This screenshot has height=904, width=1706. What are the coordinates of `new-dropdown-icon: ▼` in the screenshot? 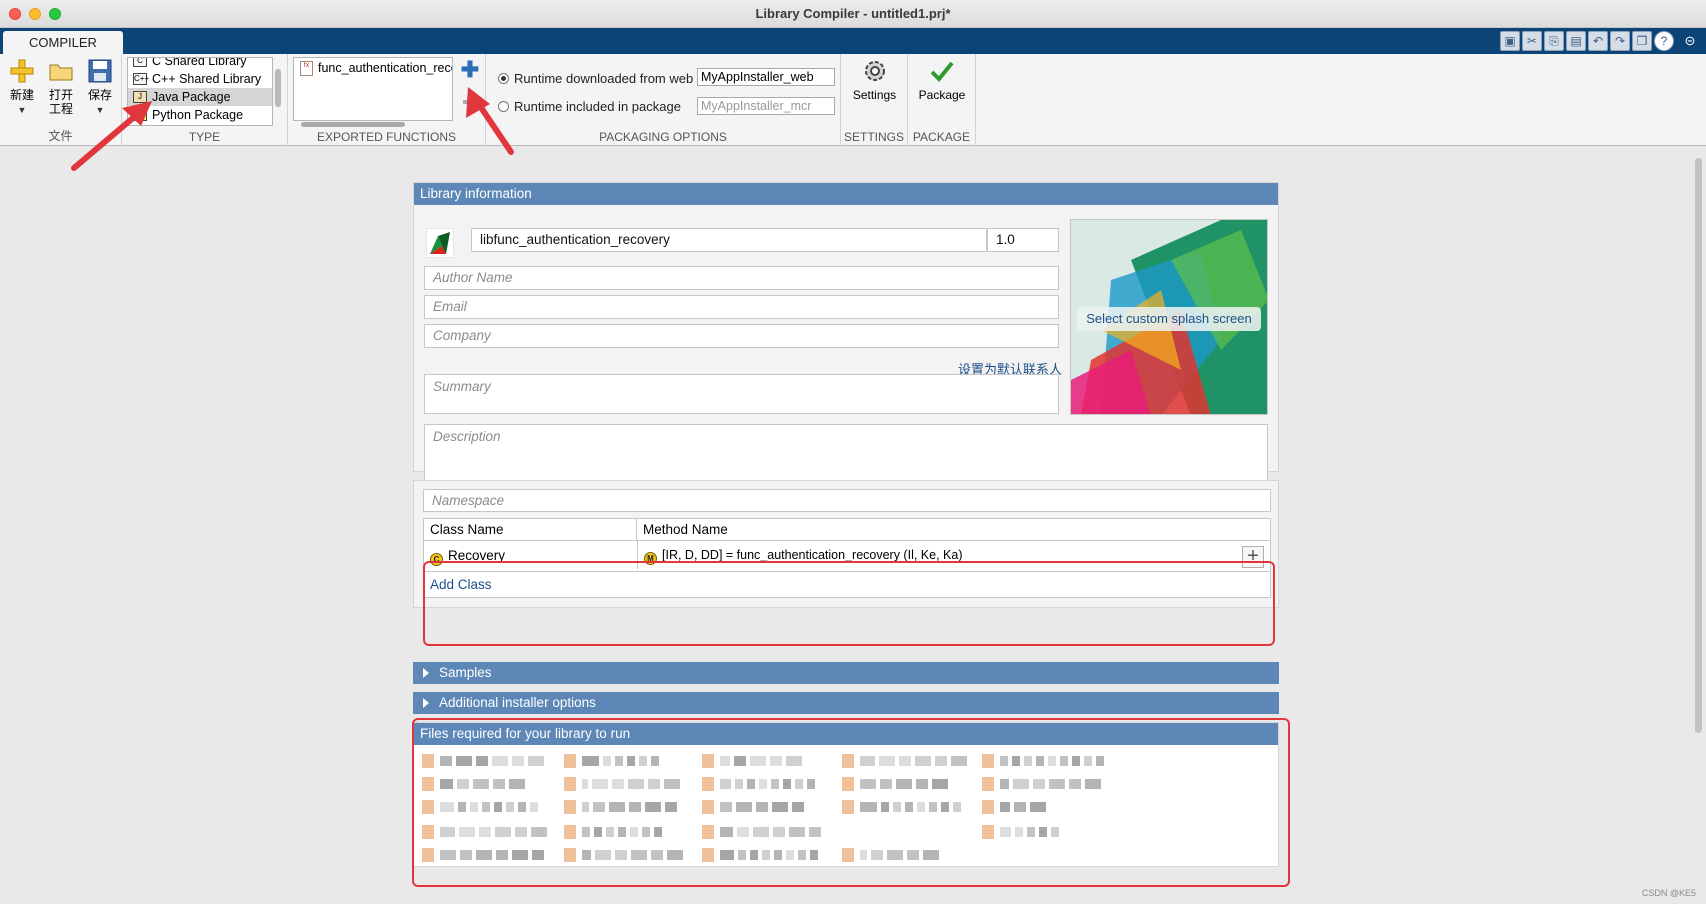 It's located at (22, 110).